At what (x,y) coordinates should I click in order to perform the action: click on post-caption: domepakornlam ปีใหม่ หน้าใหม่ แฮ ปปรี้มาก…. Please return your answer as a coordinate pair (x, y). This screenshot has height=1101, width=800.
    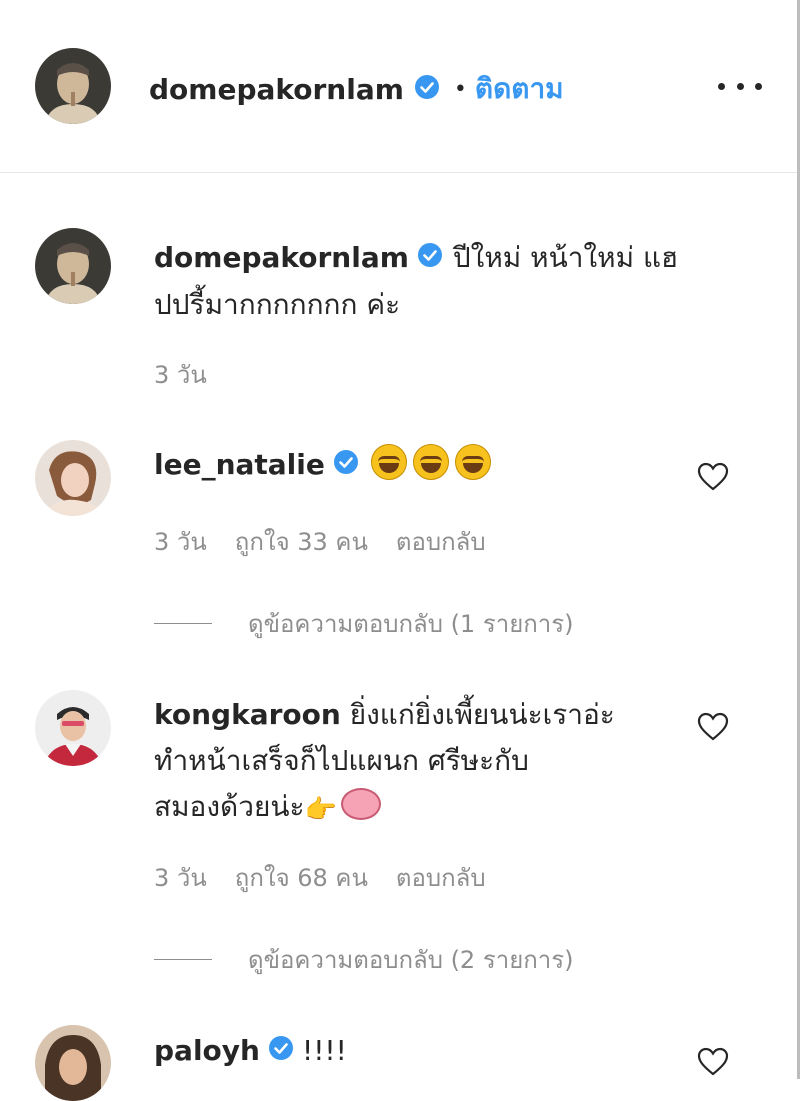
    Looking at the image, I should click on (434, 281).